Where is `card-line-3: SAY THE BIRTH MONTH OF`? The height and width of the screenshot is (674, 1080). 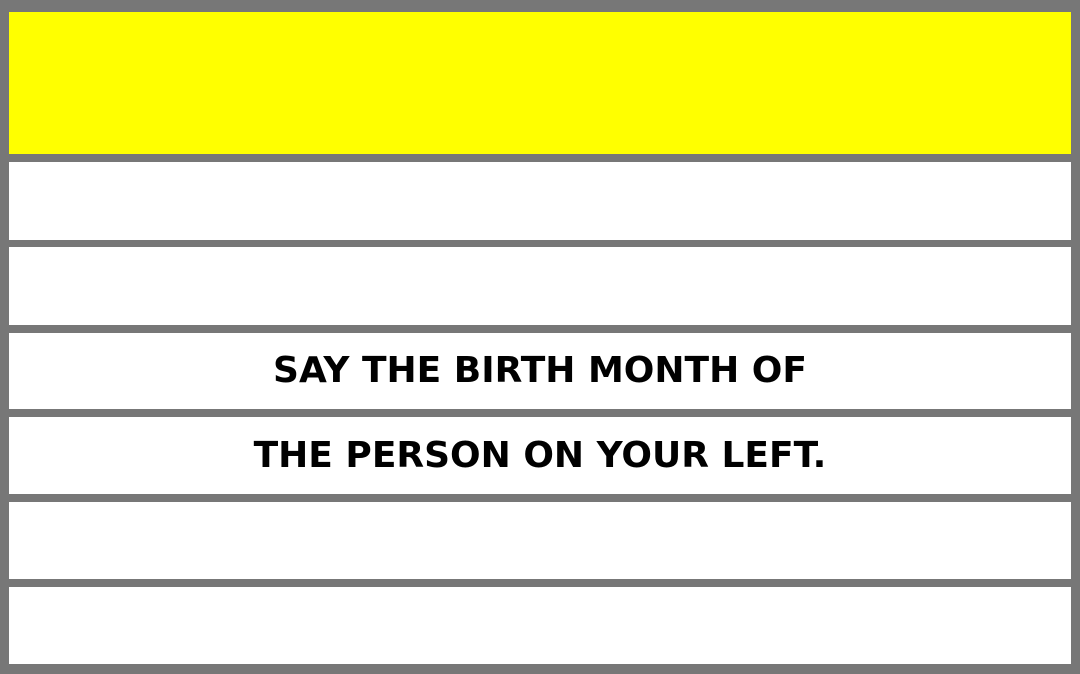
card-line-3: SAY THE BIRTH MONTH OF is located at coordinates (540, 371).